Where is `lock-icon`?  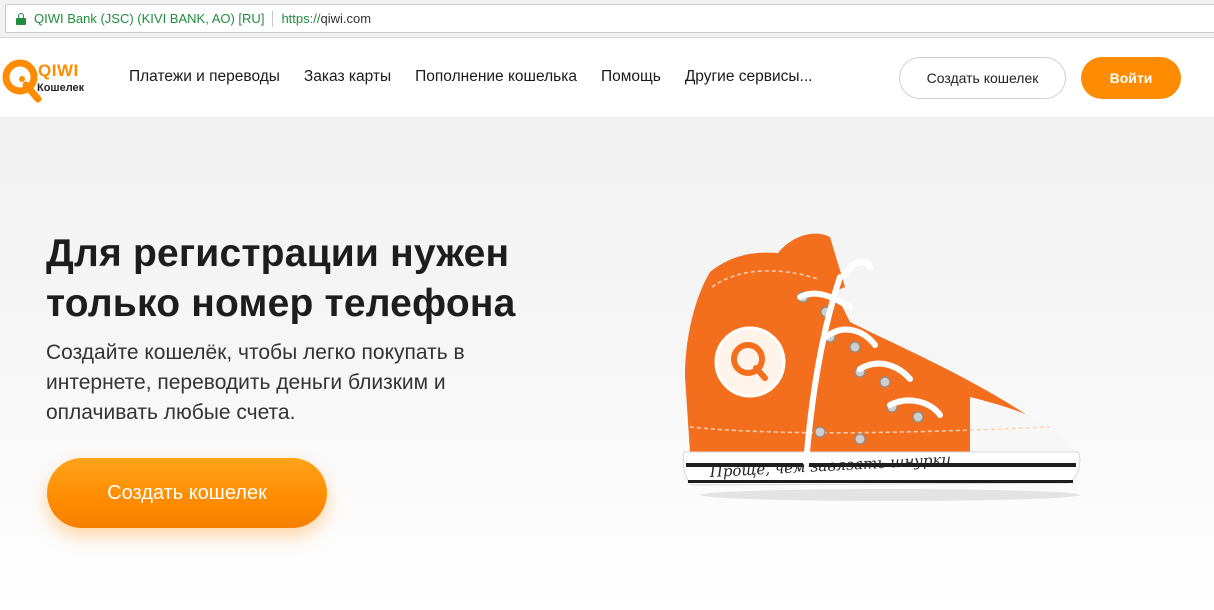
lock-icon is located at coordinates (21, 18).